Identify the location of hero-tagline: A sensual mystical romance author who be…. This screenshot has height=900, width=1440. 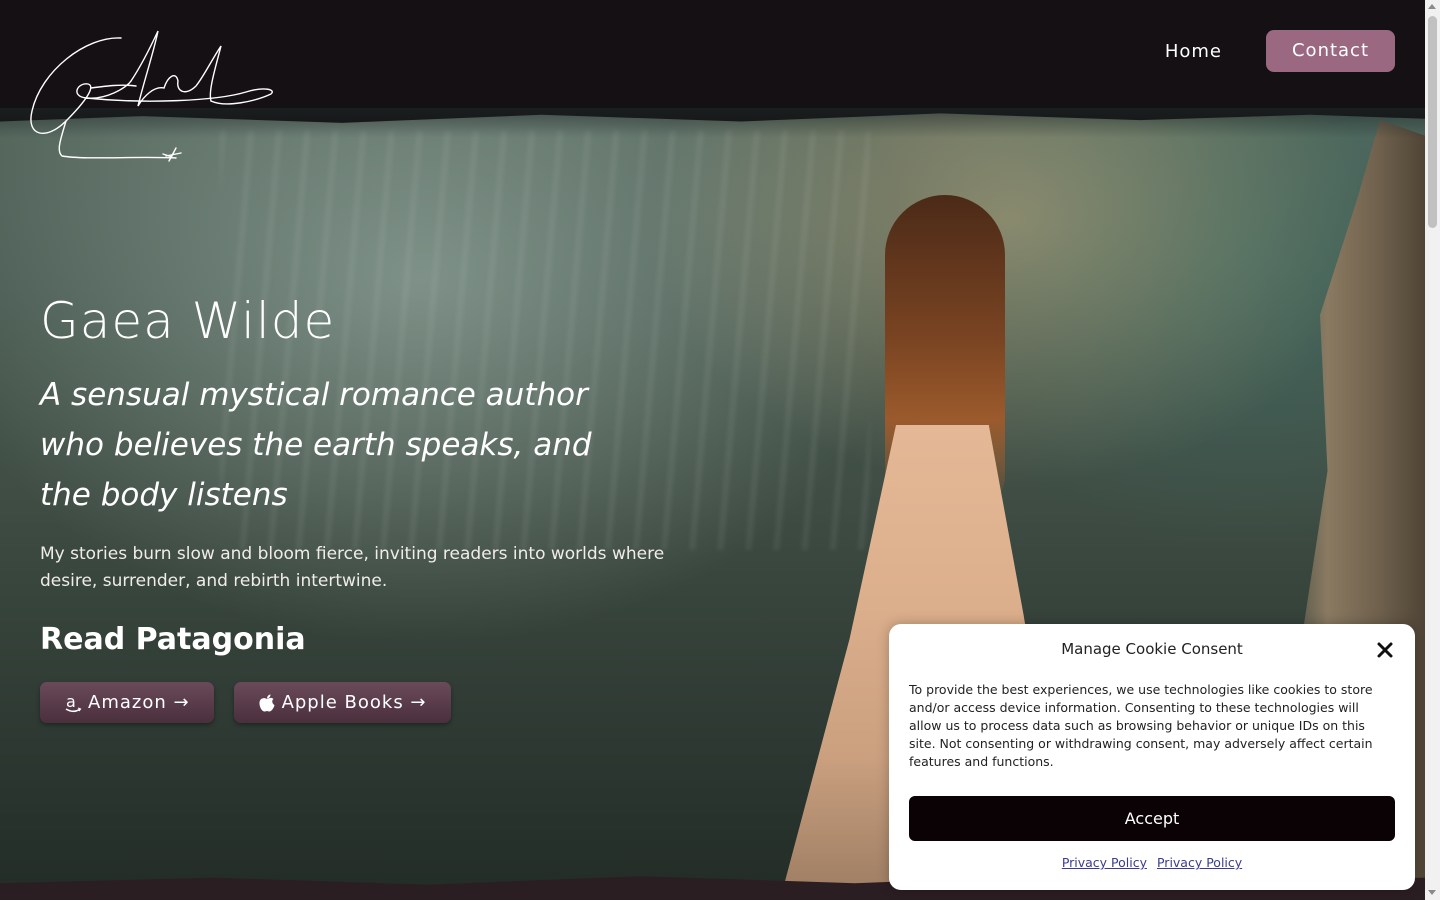
(316, 445).